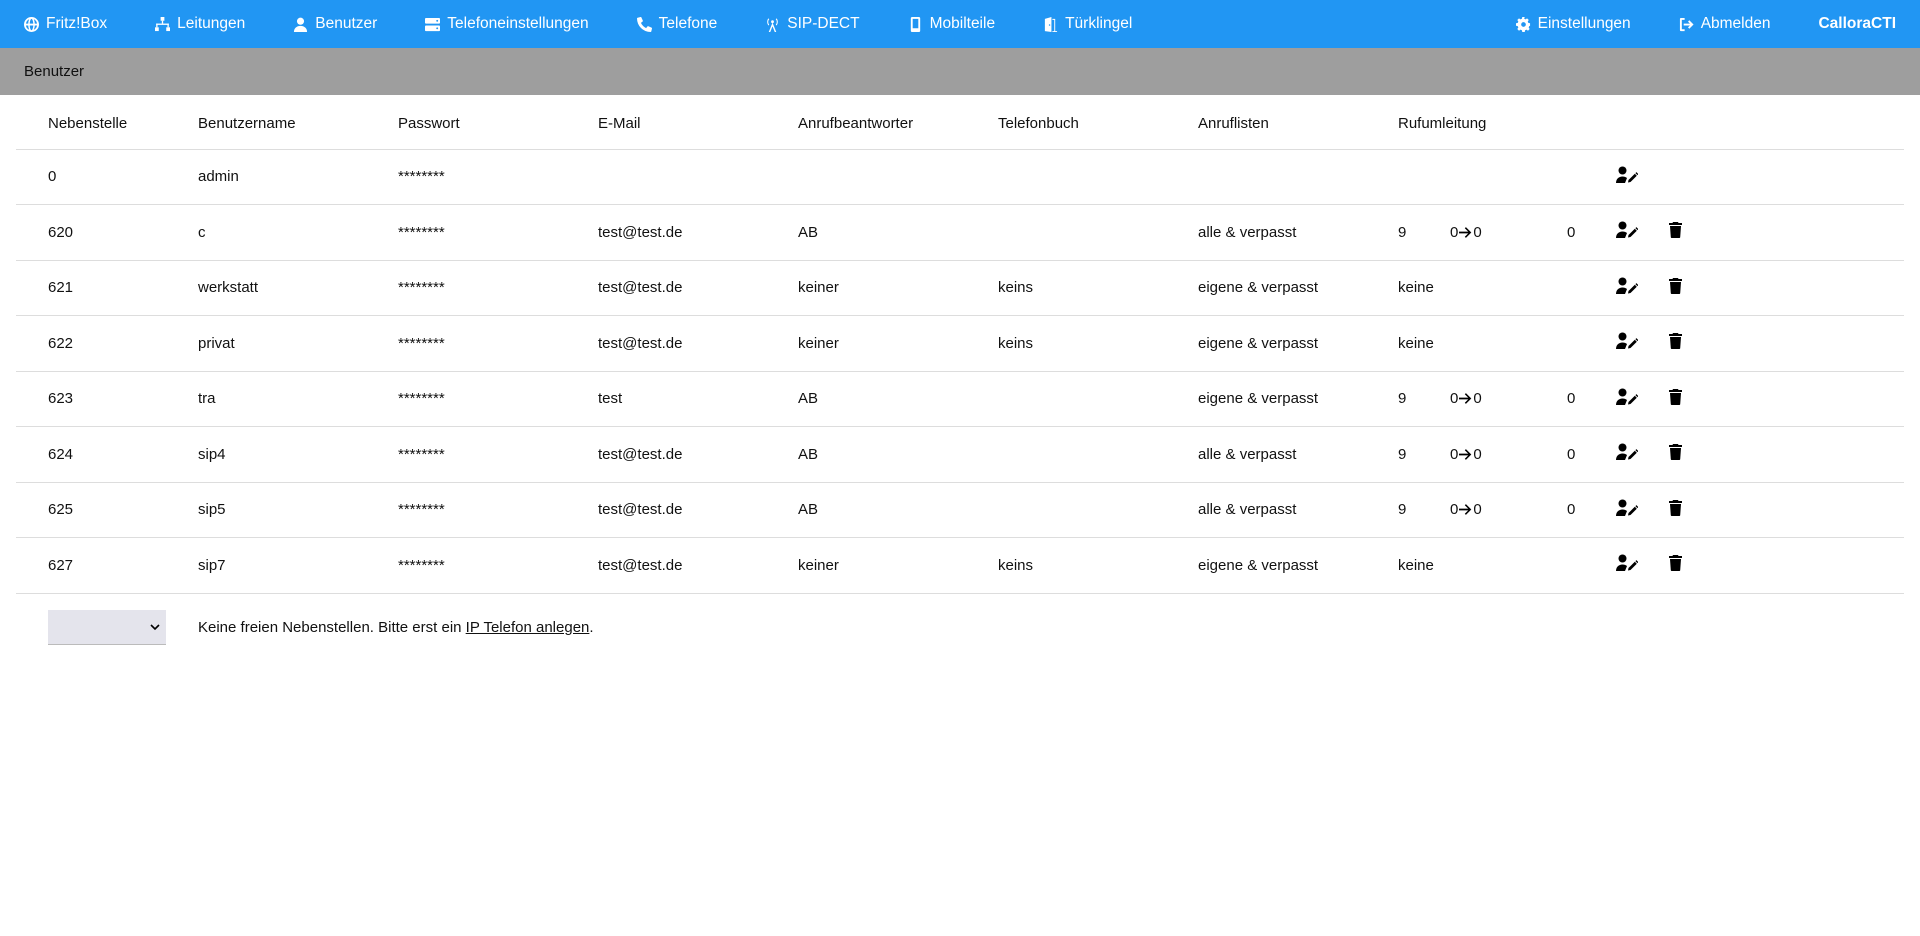 Image resolution: width=1920 pixels, height=936 pixels. What do you see at coordinates (65, 24) in the screenshot?
I see `nav-fritzbox: Fritz!Box` at bounding box center [65, 24].